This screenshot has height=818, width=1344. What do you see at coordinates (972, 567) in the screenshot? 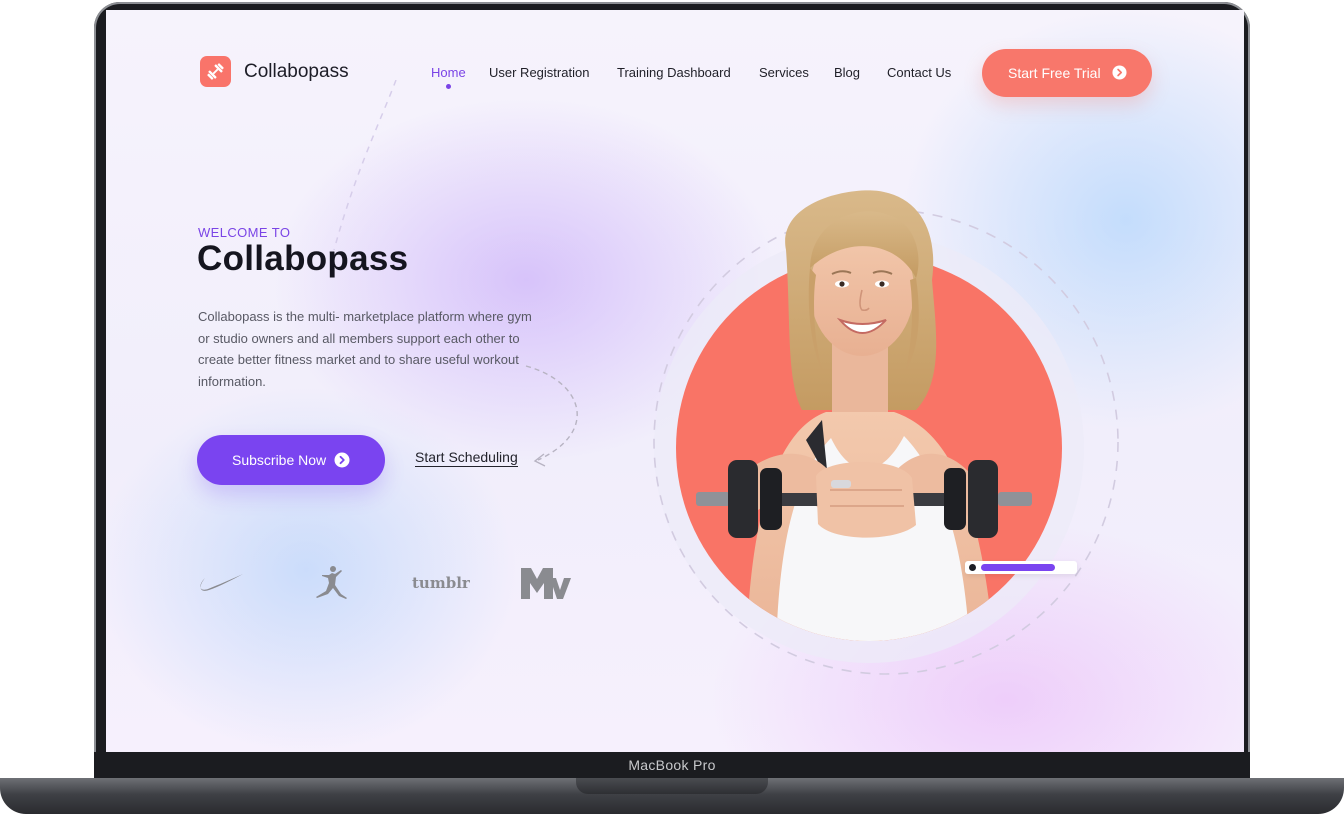
I see `slider-dot` at bounding box center [972, 567].